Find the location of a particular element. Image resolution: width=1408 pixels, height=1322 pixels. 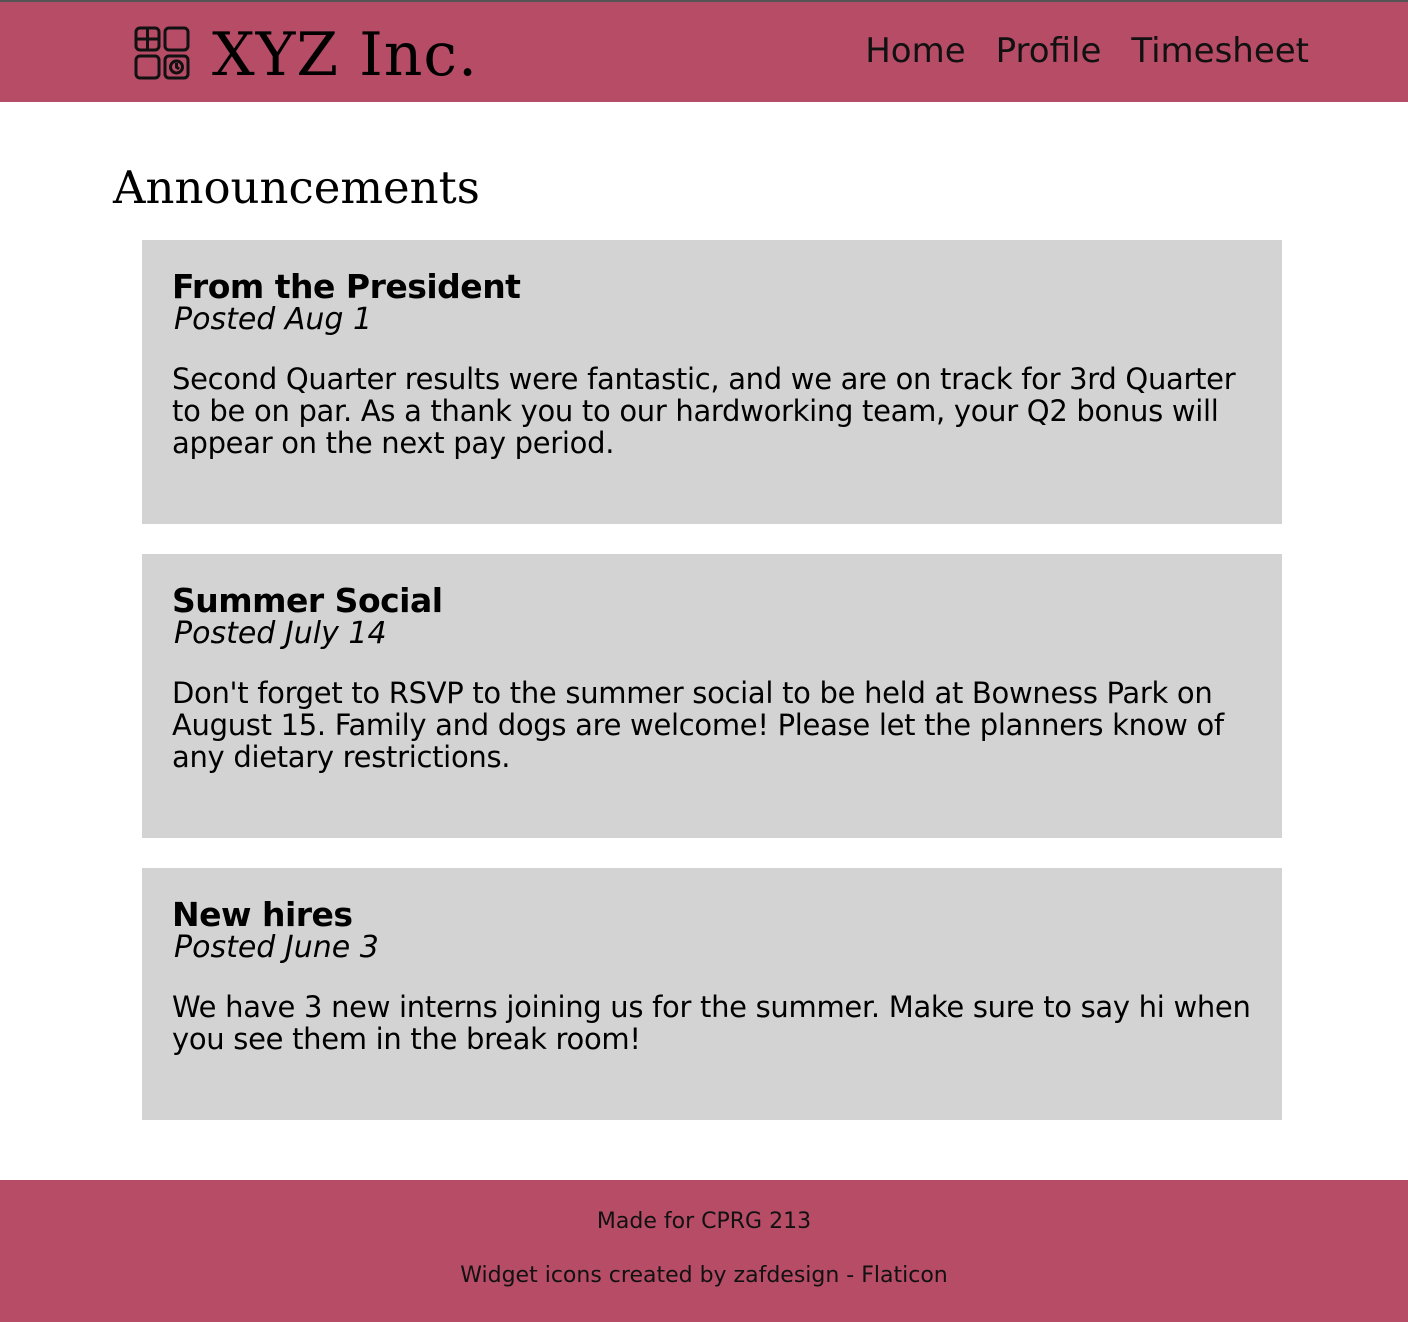

announcement-date: Posted June 3 is located at coordinates (276, 947).